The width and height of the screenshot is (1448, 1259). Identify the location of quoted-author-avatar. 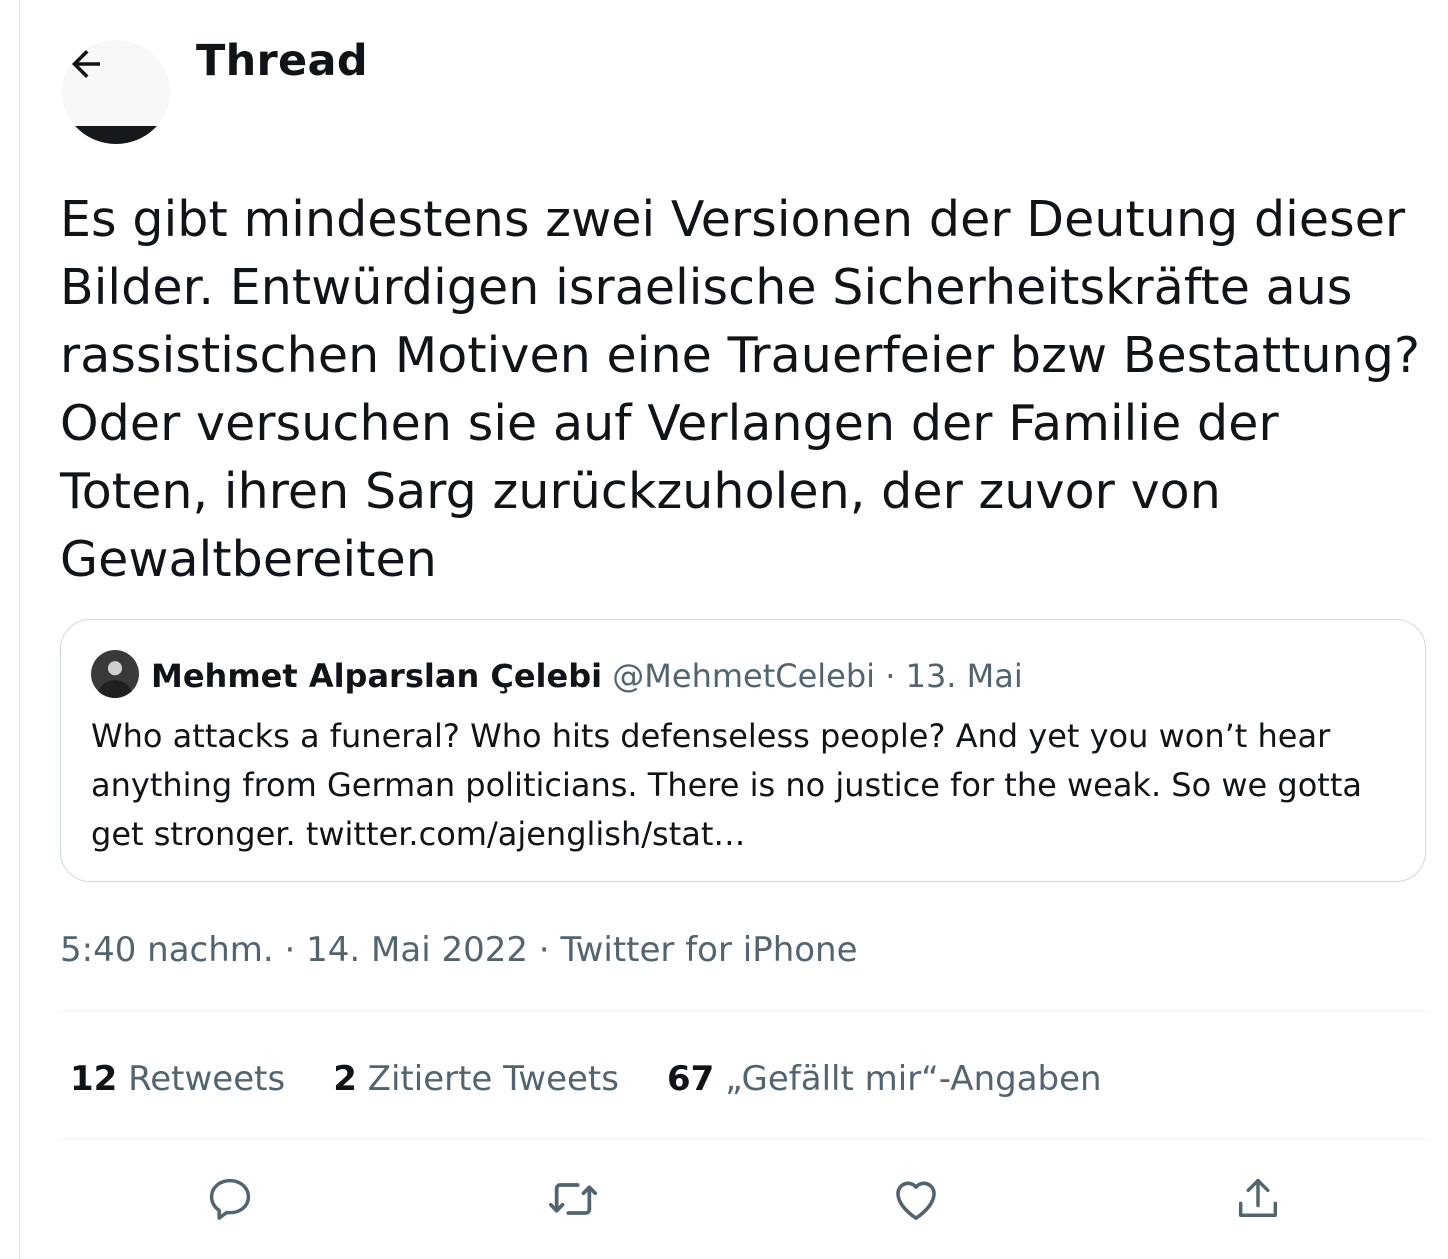
(115, 674).